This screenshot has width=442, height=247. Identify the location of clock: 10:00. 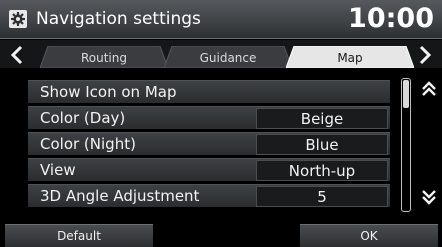
(391, 18).